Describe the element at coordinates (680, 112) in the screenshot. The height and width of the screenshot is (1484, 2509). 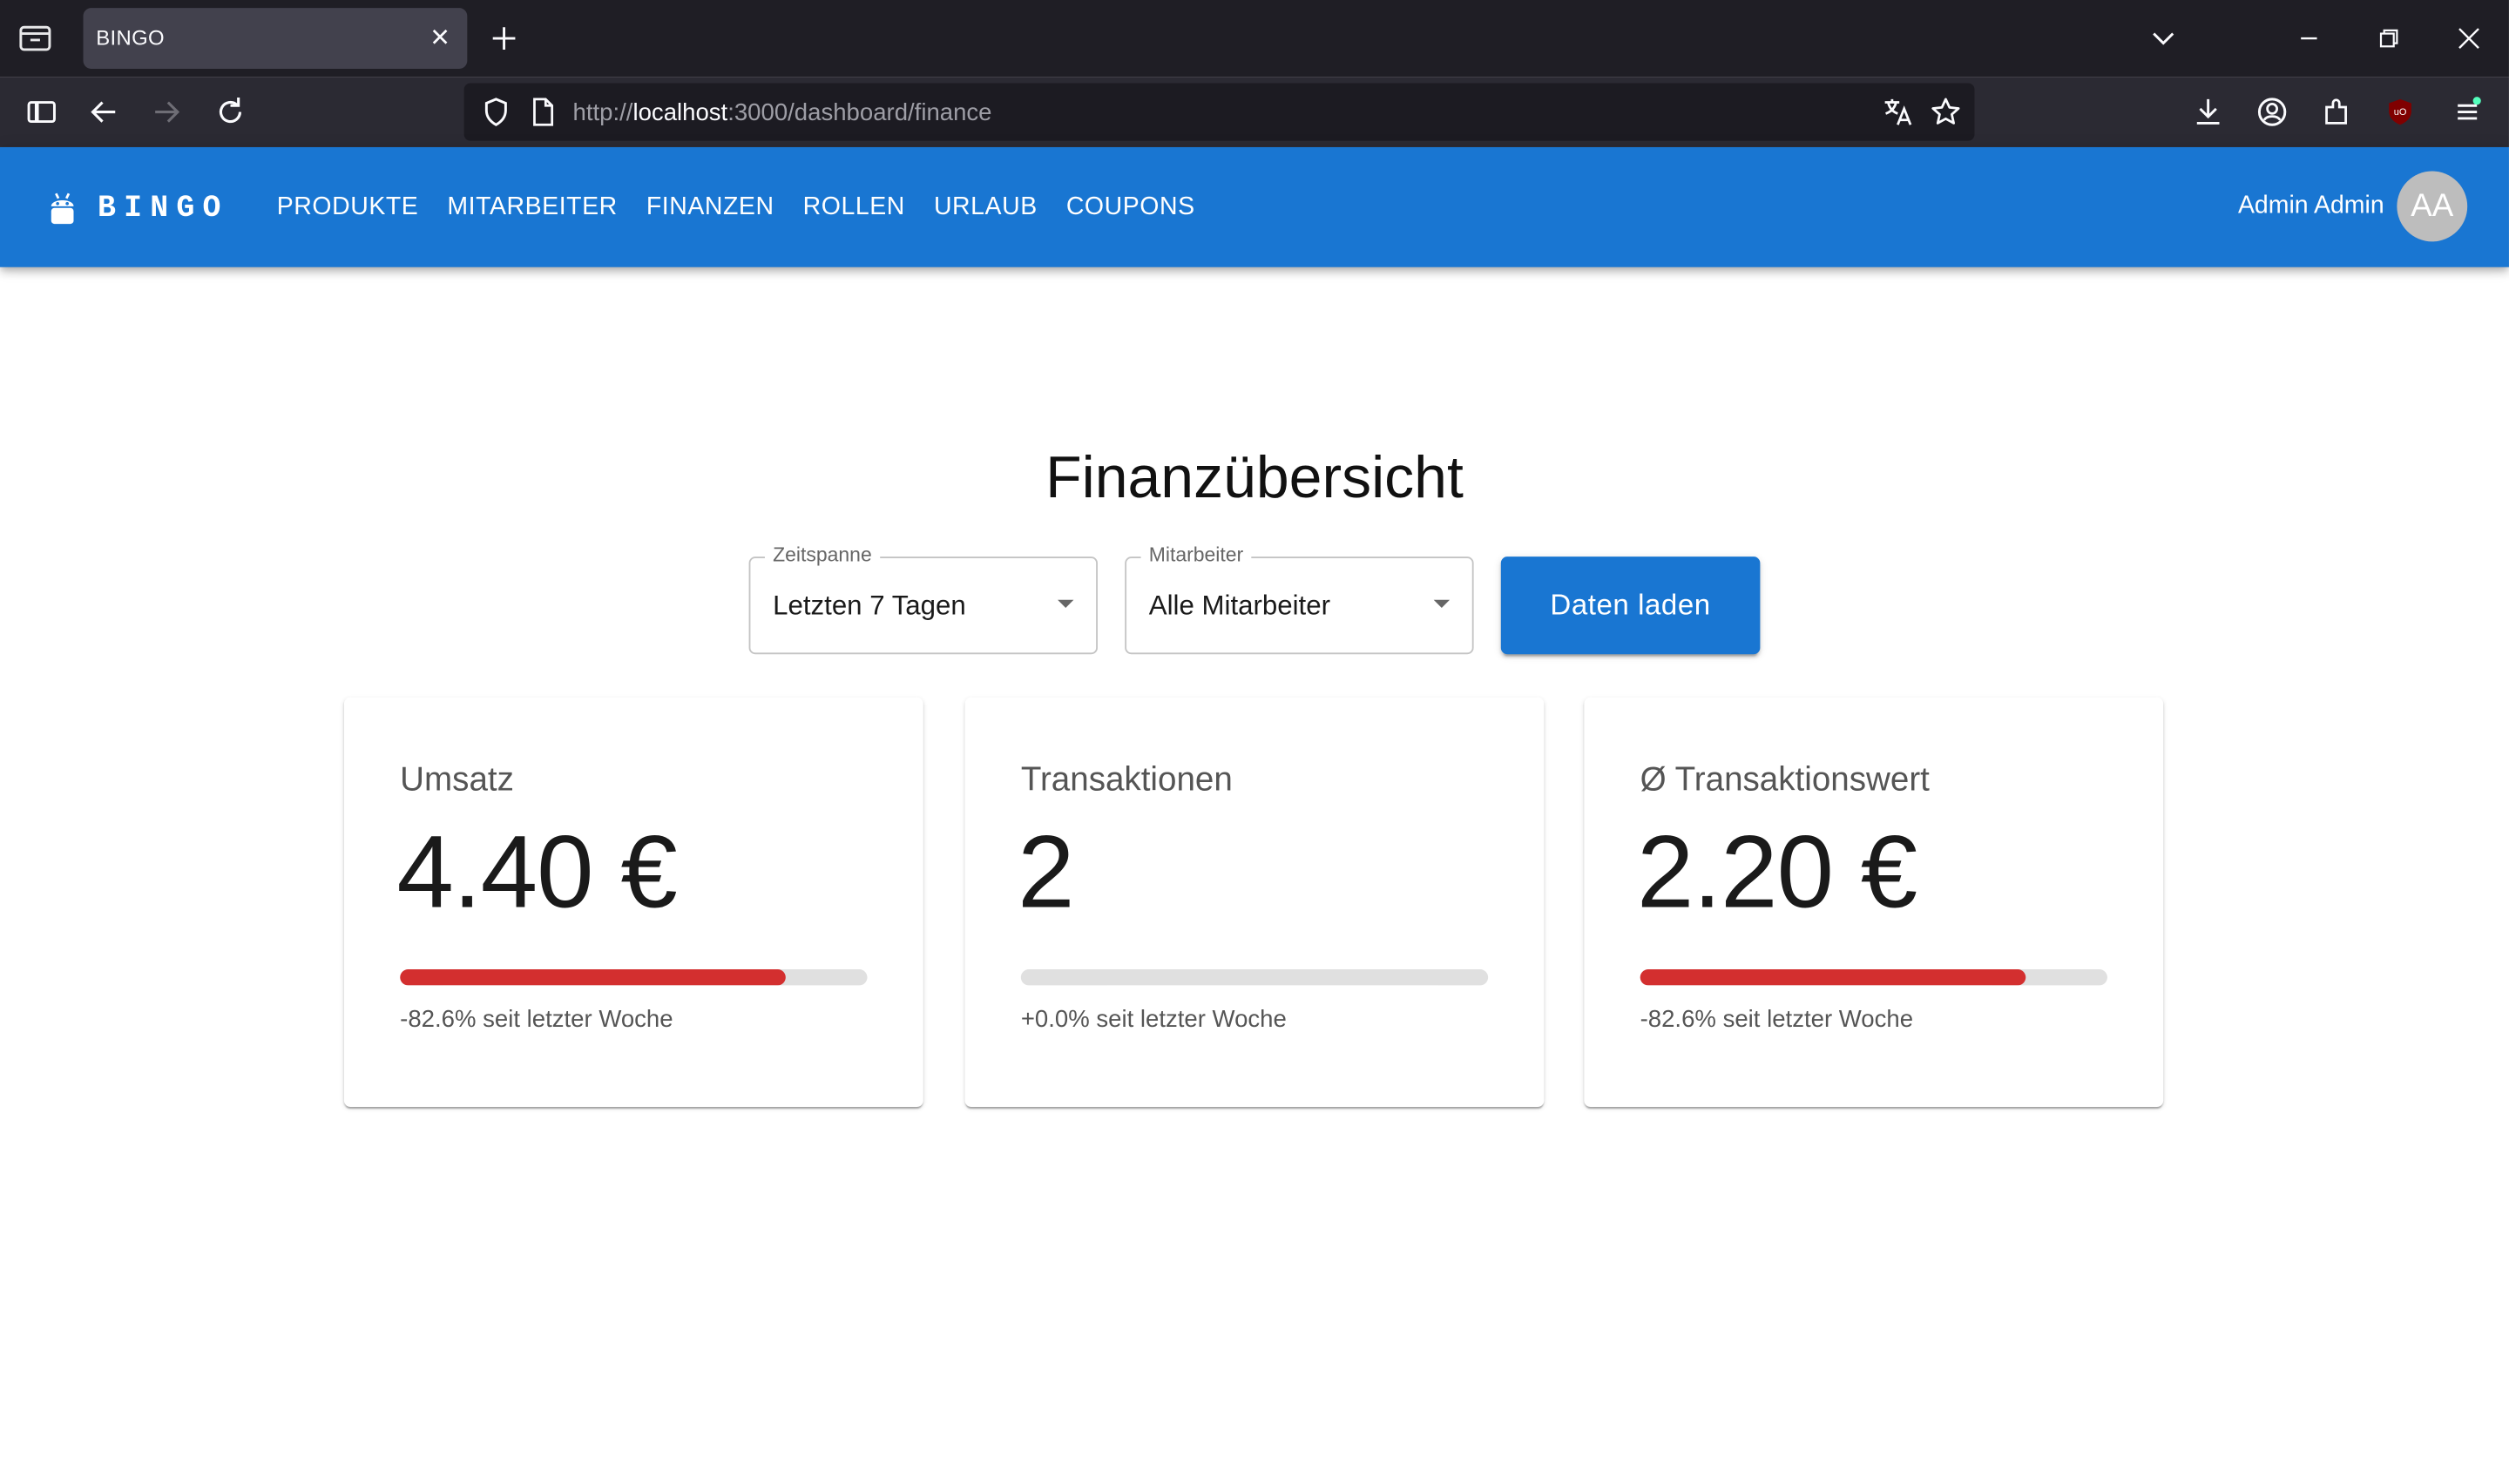
I see `url-host: localhost` at that location.